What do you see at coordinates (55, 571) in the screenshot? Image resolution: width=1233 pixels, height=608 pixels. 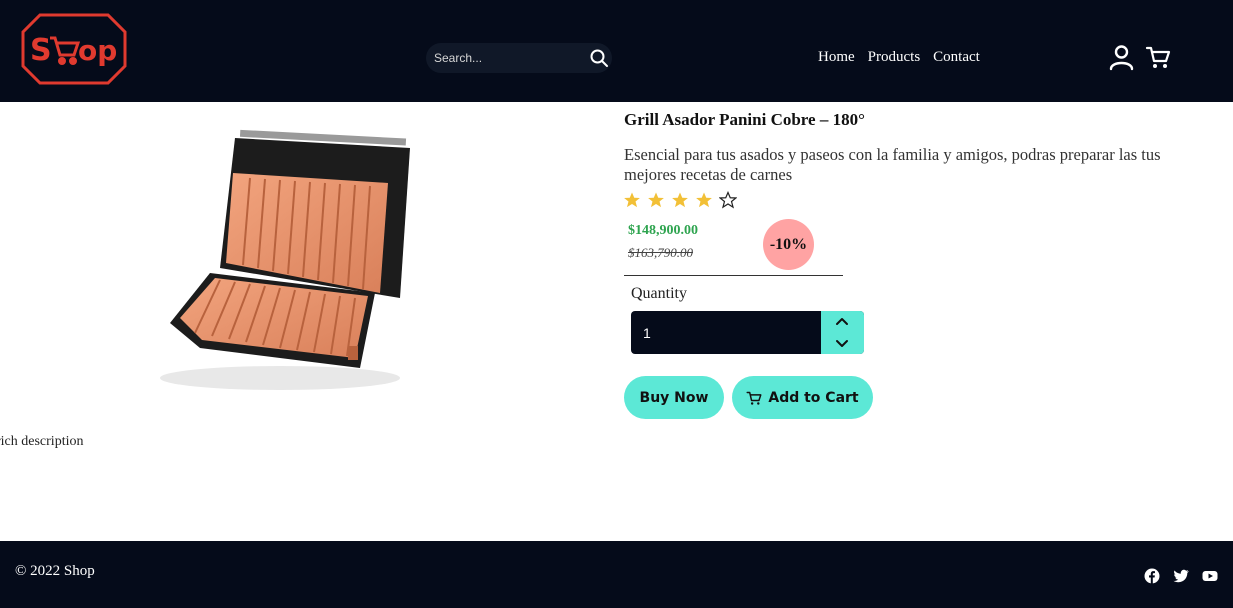 I see `copyright-text: © 2022 Shop` at bounding box center [55, 571].